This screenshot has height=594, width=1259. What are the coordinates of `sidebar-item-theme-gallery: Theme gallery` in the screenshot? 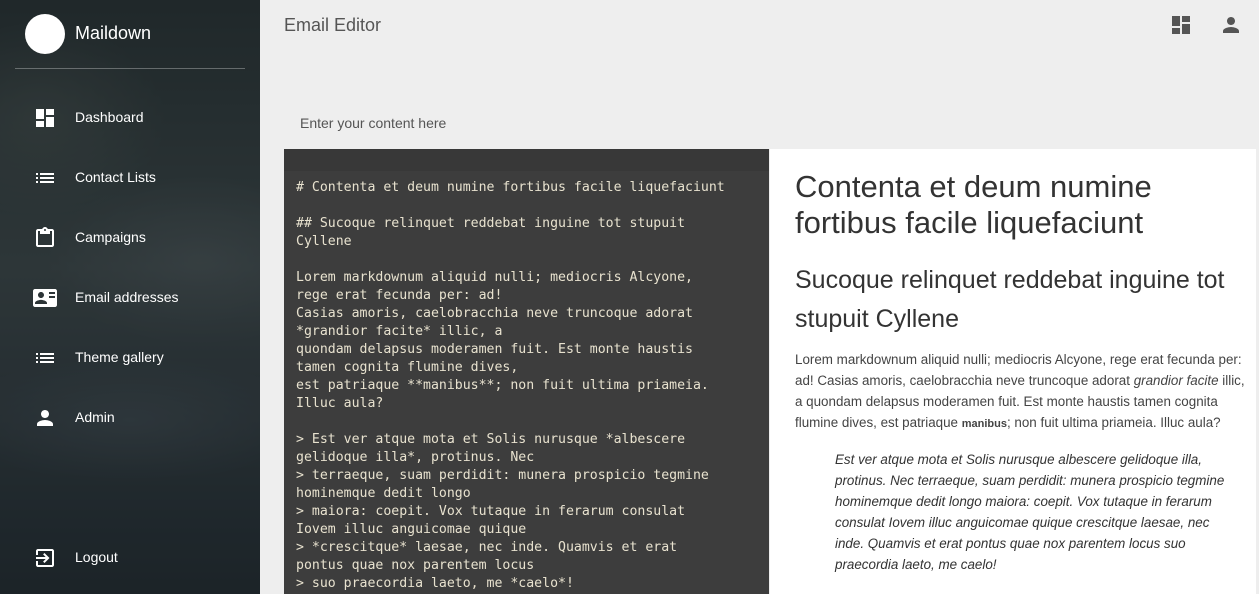 It's located at (130, 358).